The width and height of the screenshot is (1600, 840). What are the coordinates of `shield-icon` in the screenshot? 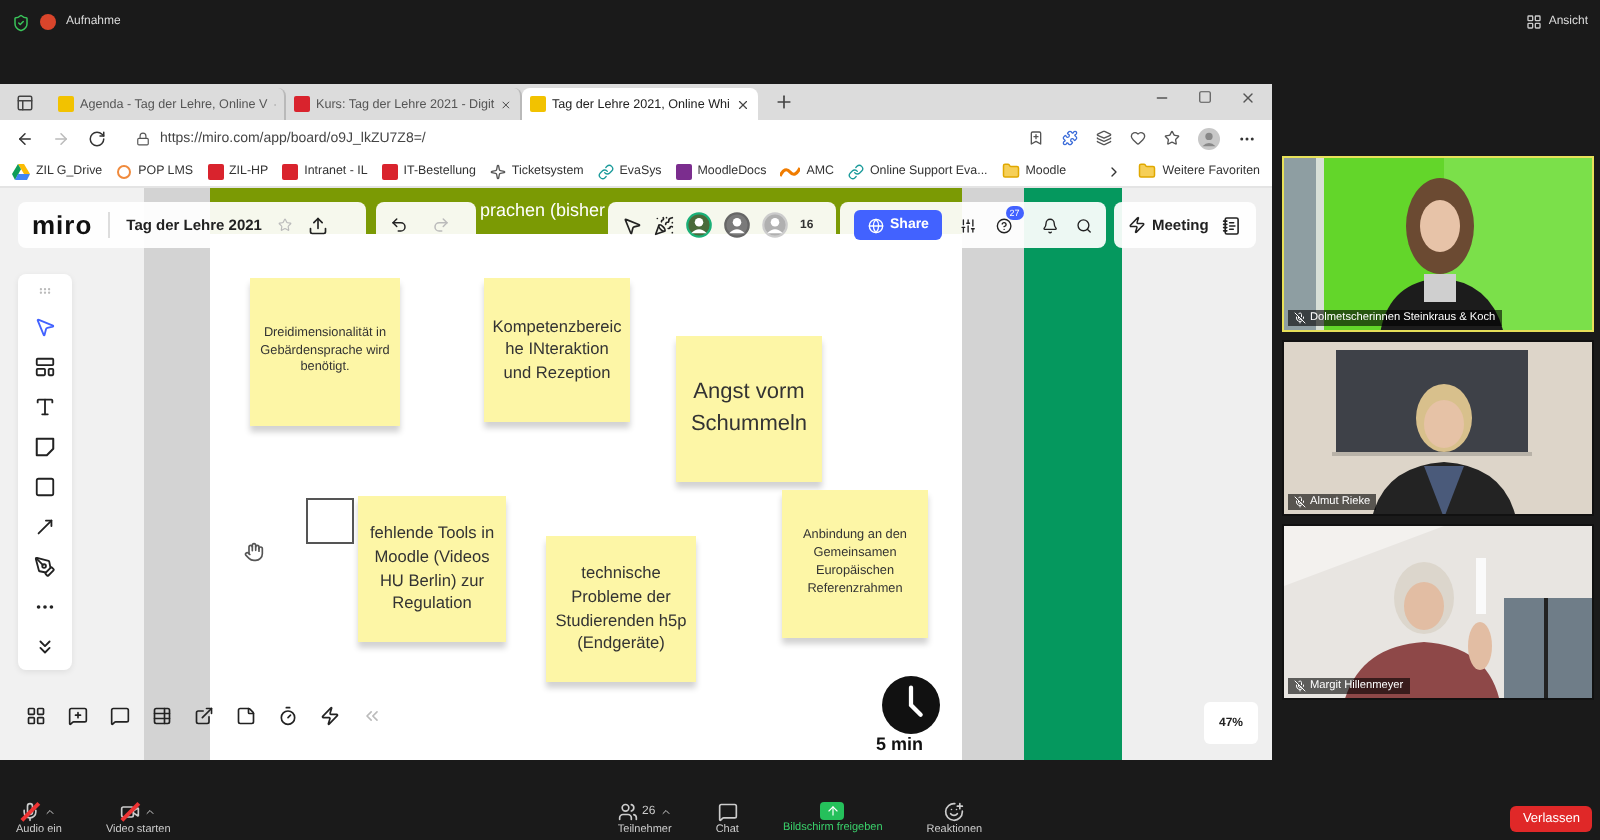 It's located at (21, 22).